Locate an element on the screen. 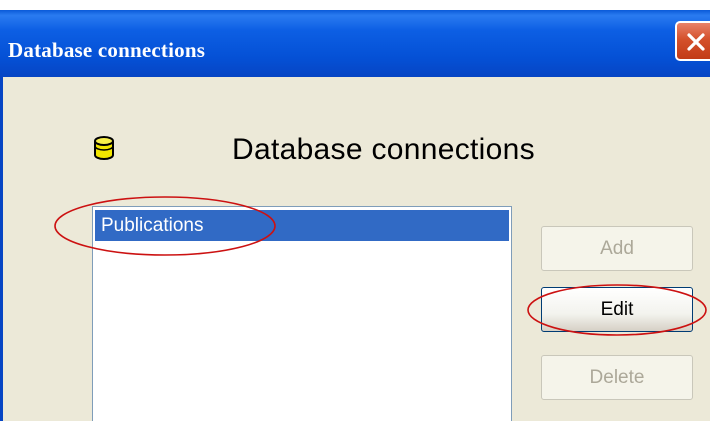 Image resolution: width=710 pixels, height=421 pixels. window-left-border is located at coordinates (1, 249).